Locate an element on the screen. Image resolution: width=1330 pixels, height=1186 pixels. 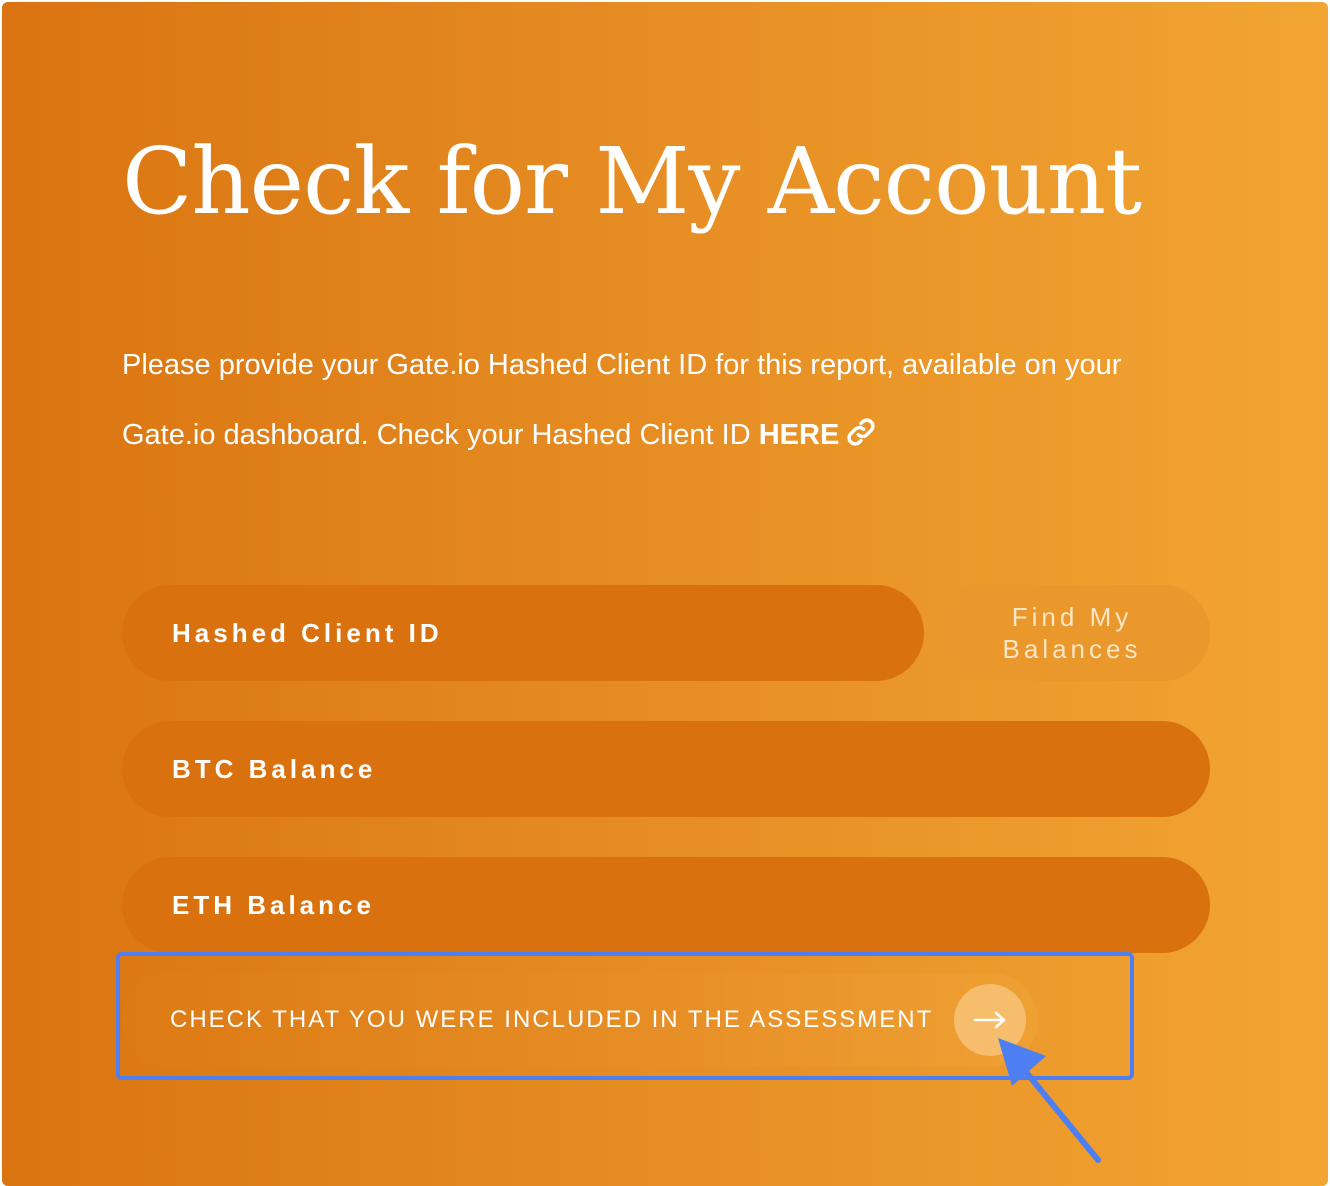
here-link-label: HERE is located at coordinates (799, 435).